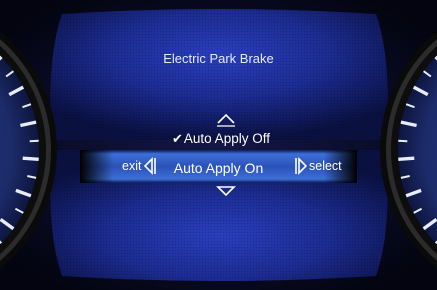  I want to click on option-auto-apply-on: Auto Apply On, so click(218, 168).